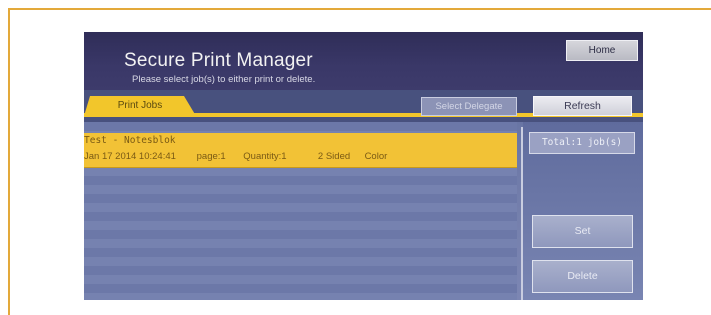 The height and width of the screenshot is (315, 711). I want to click on page-title: Secure Print Manager, so click(218, 60).